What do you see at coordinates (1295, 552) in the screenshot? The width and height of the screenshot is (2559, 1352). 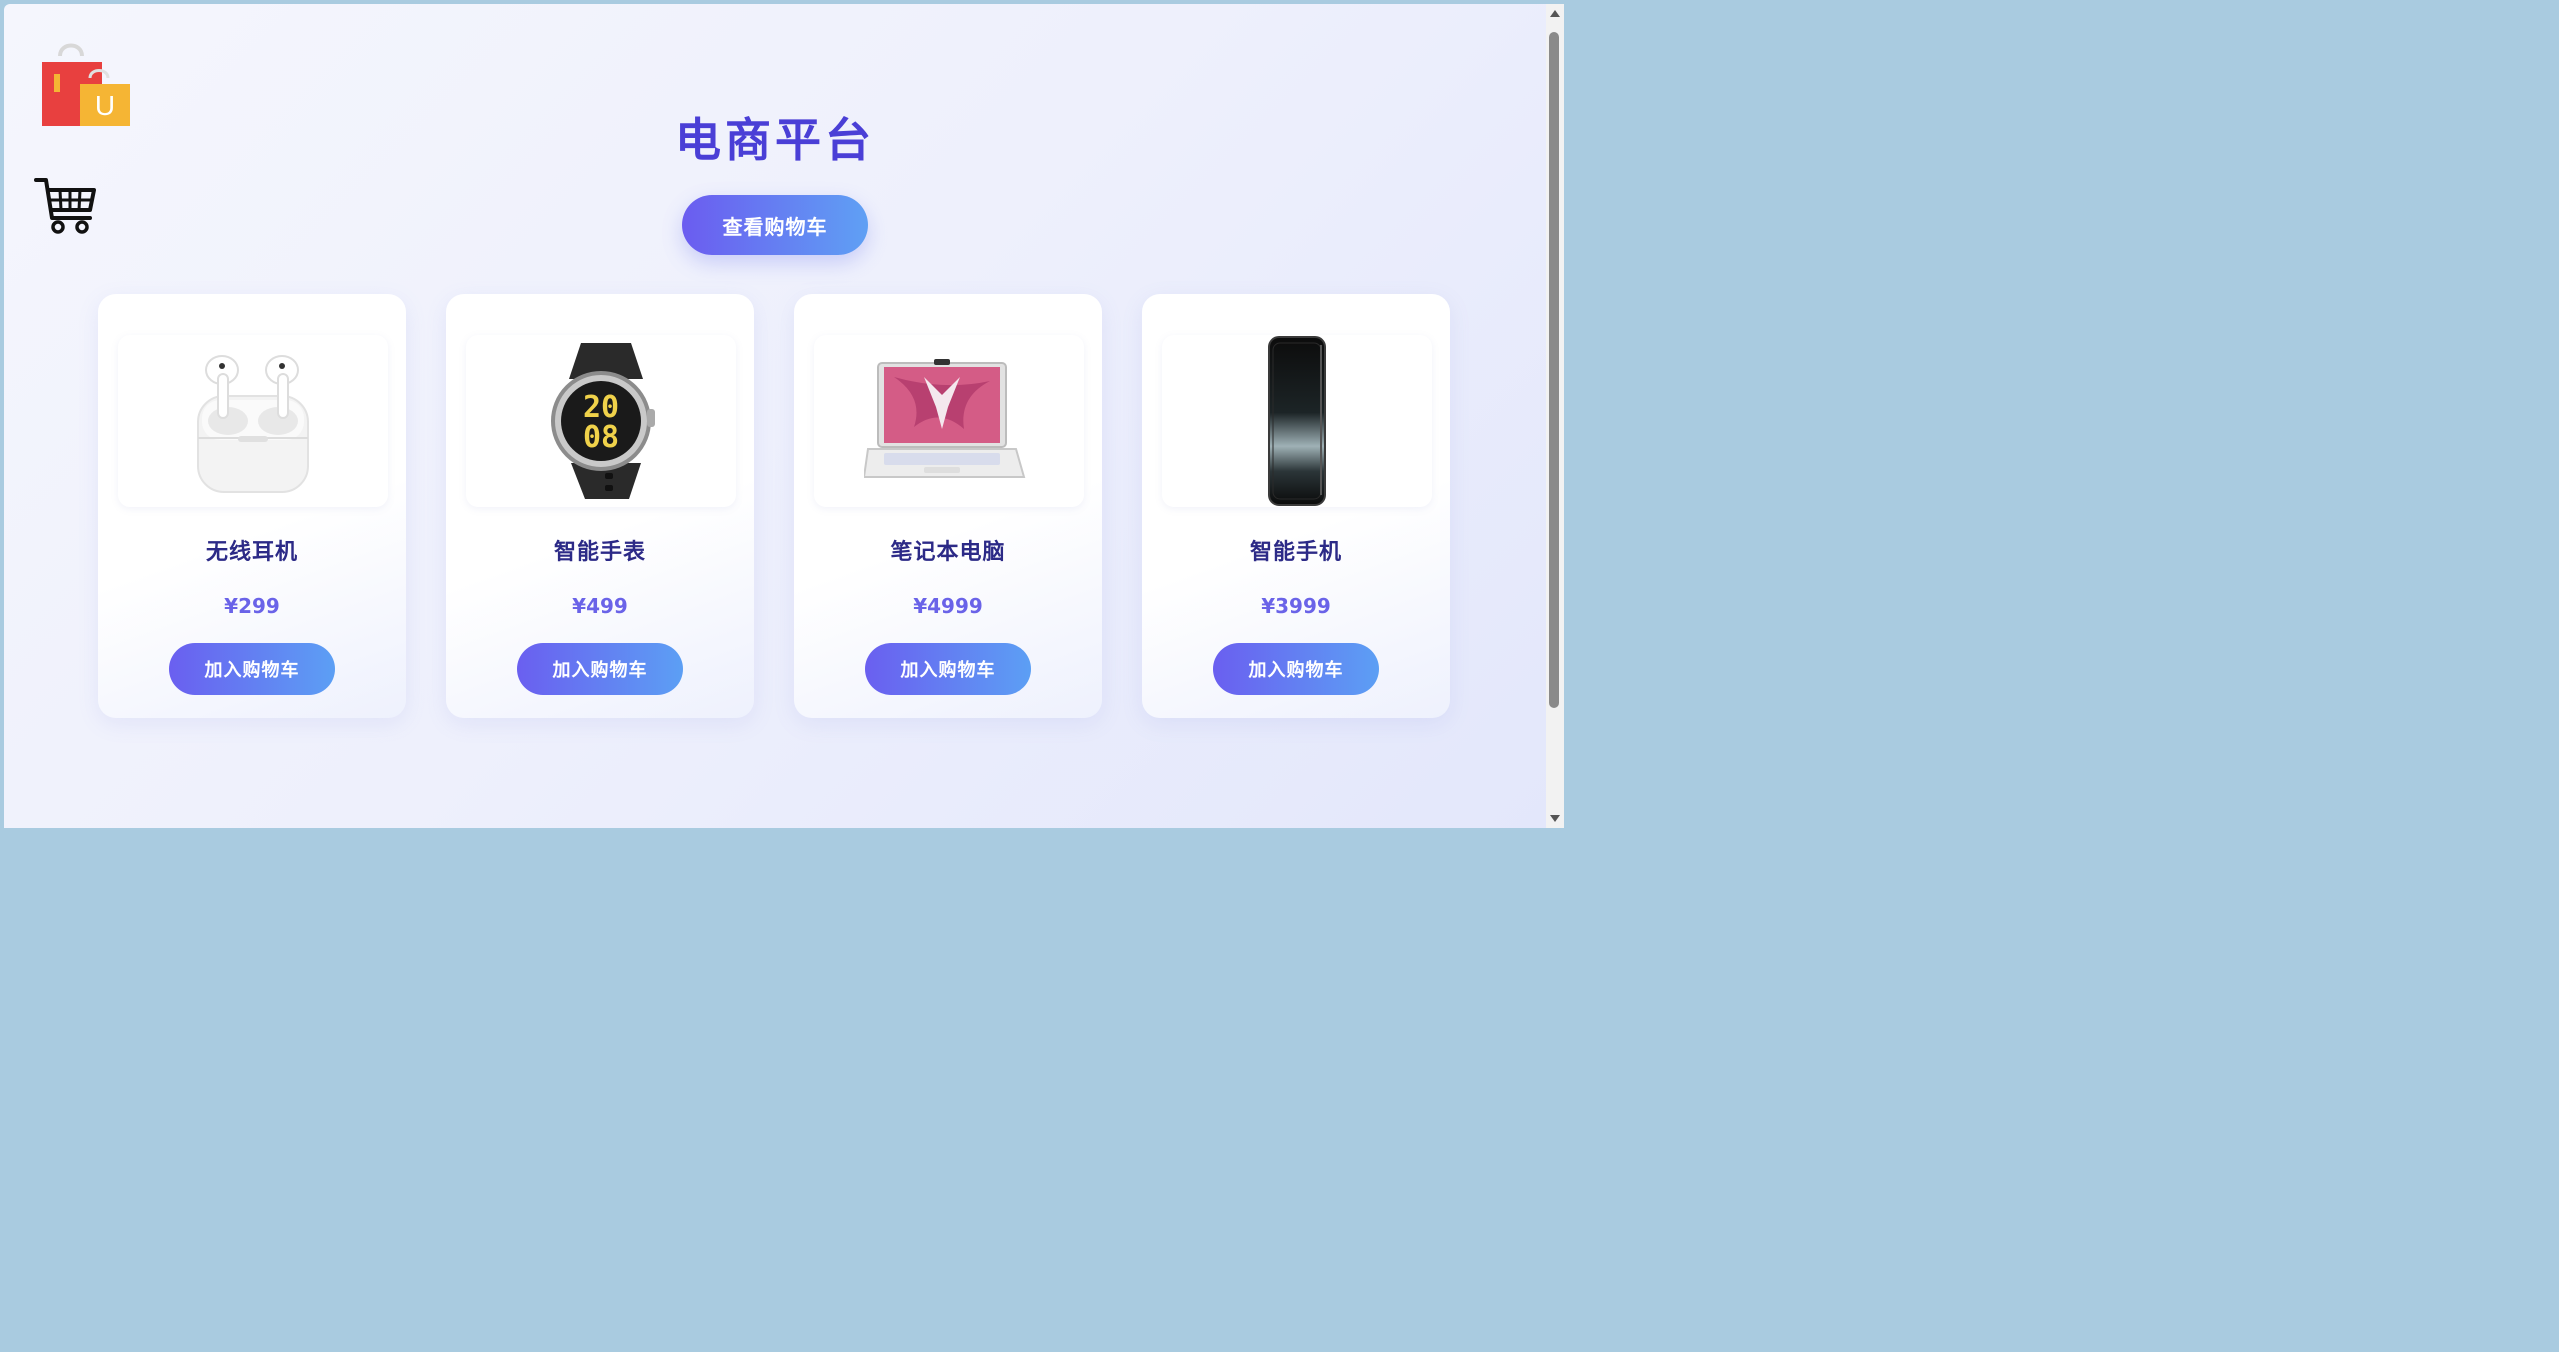 I see `product-name: 智能手机` at bounding box center [1295, 552].